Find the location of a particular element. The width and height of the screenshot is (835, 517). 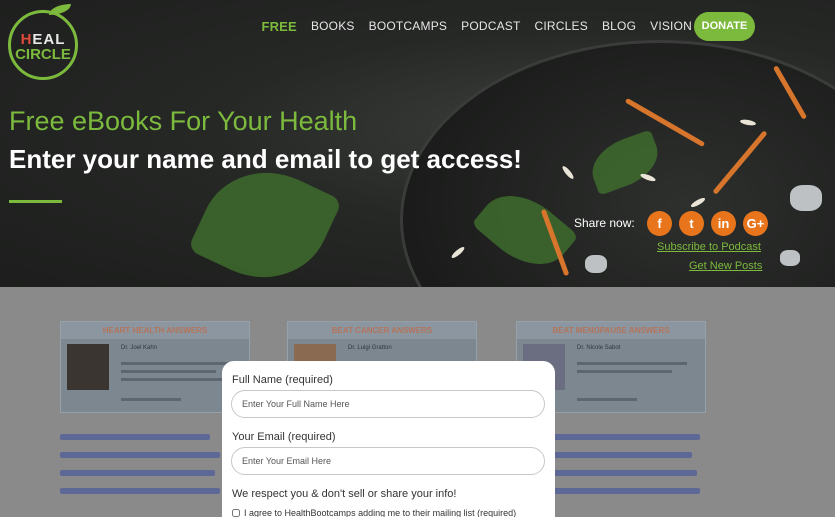

nav-item-free: FREE is located at coordinates (278, 26).